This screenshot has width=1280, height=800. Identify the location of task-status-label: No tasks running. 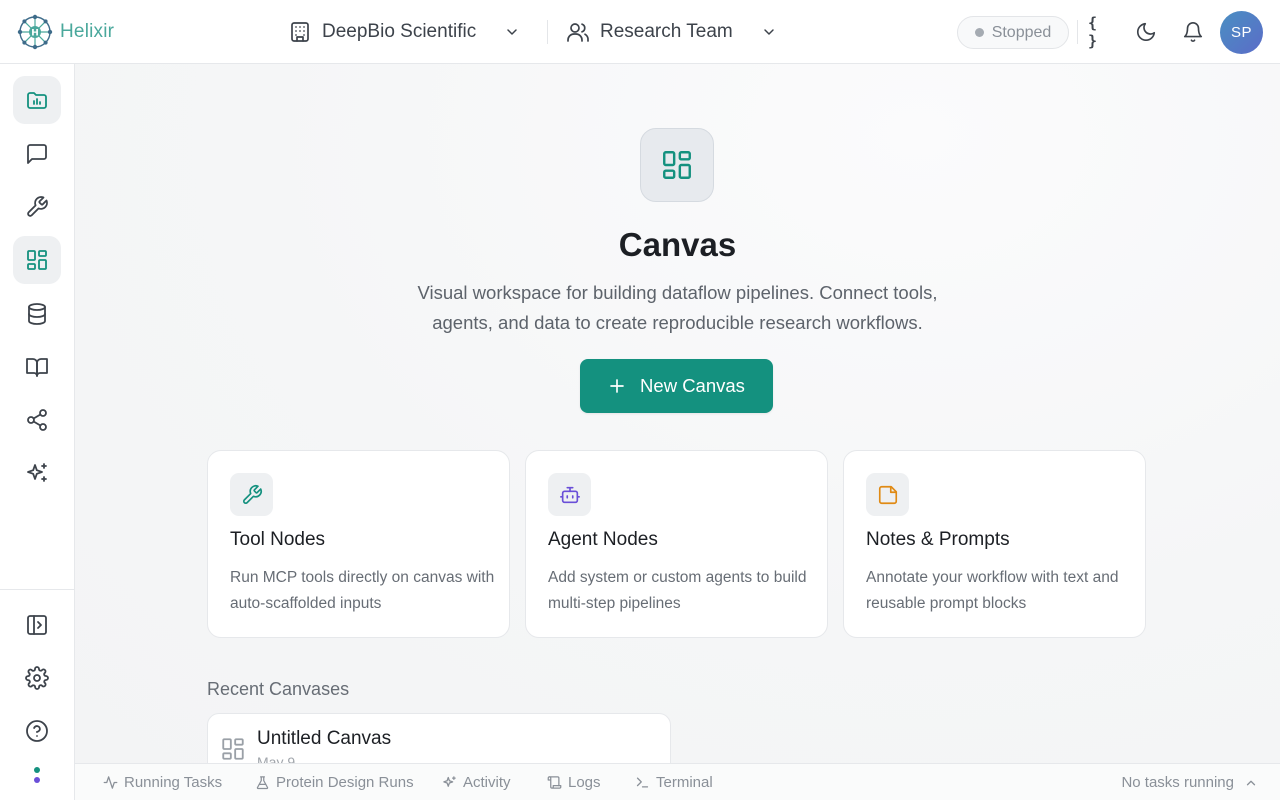
(1177, 782).